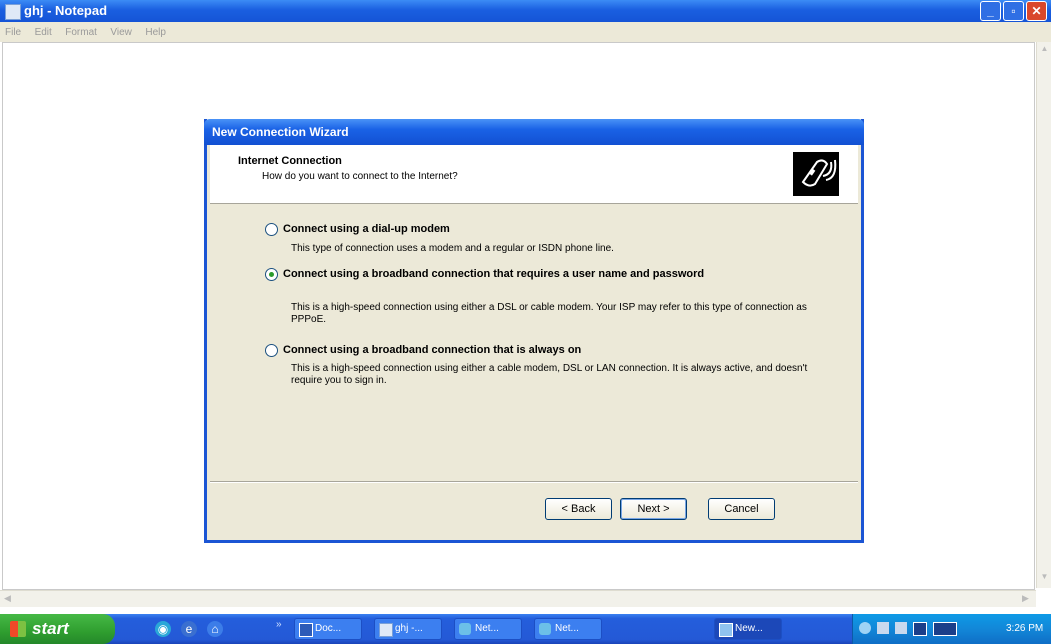 This screenshot has height=644, width=1051. I want to click on maximize-button: ▫, so click(1013, 11).